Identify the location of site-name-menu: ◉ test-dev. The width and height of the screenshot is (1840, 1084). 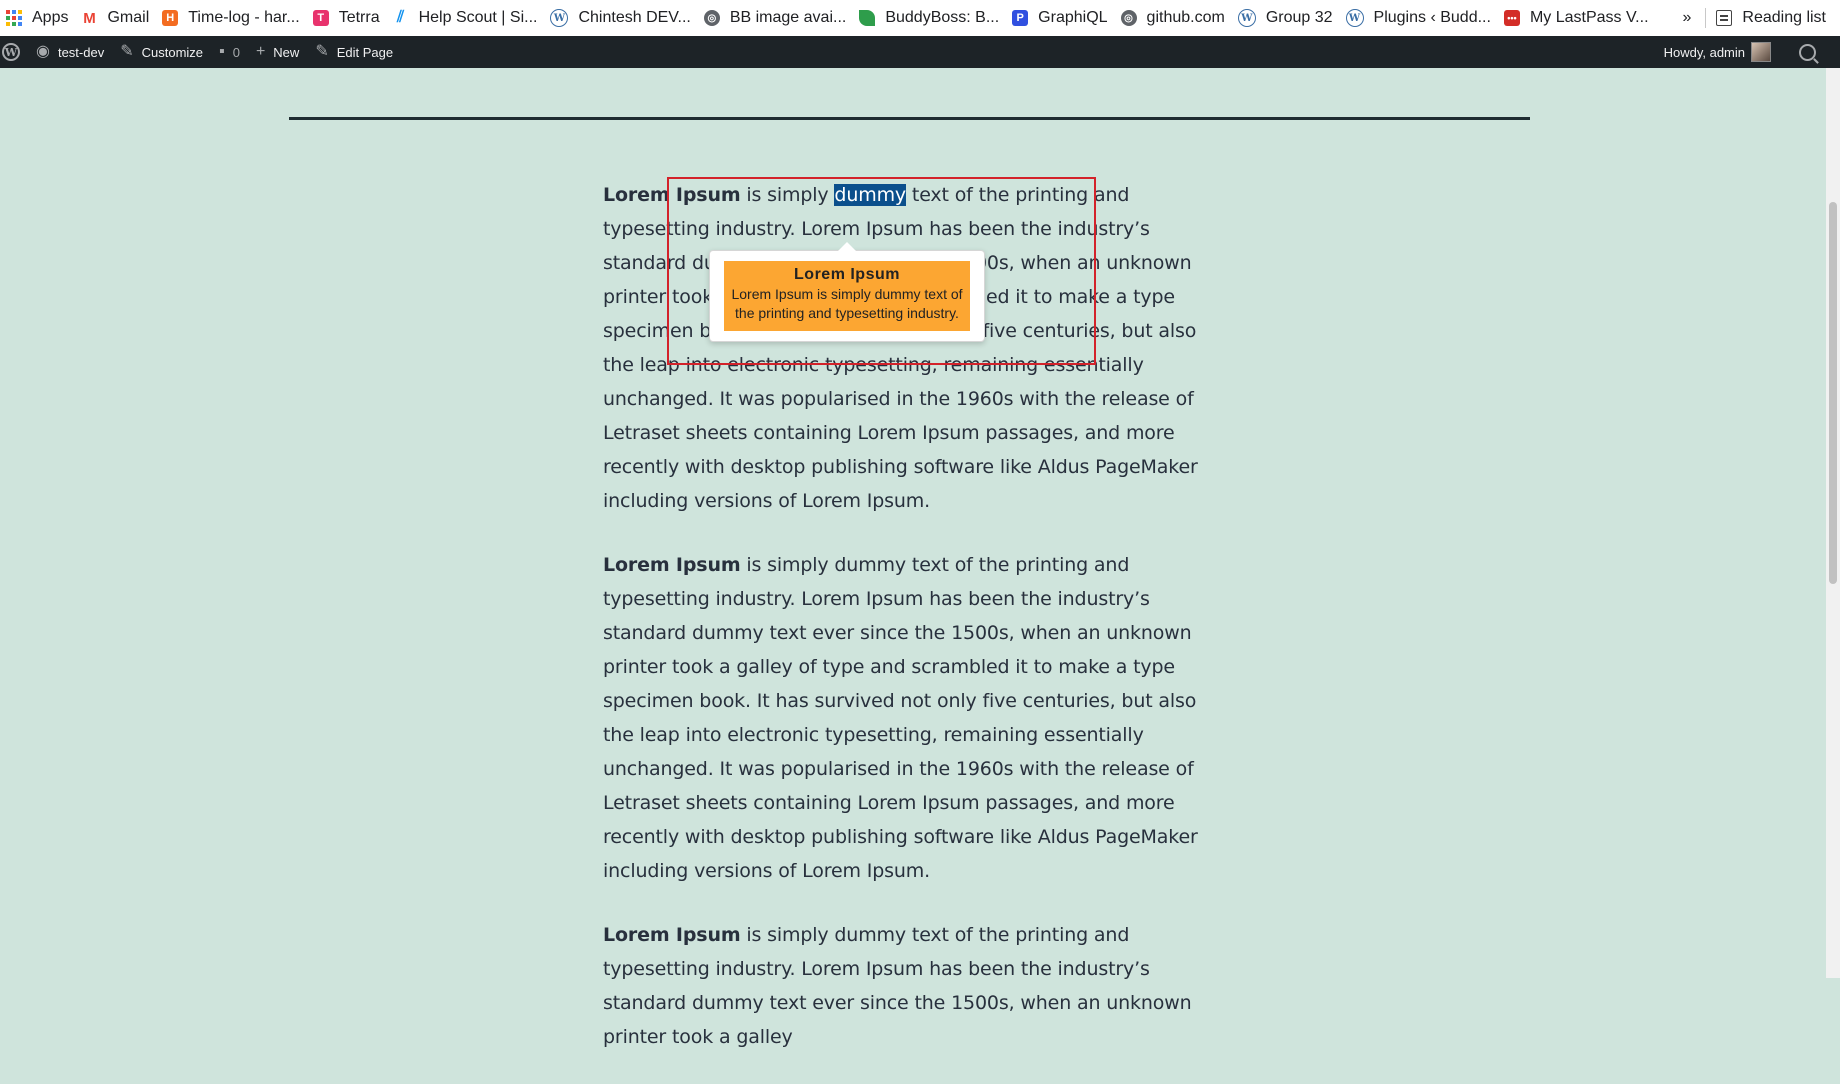
(70, 52).